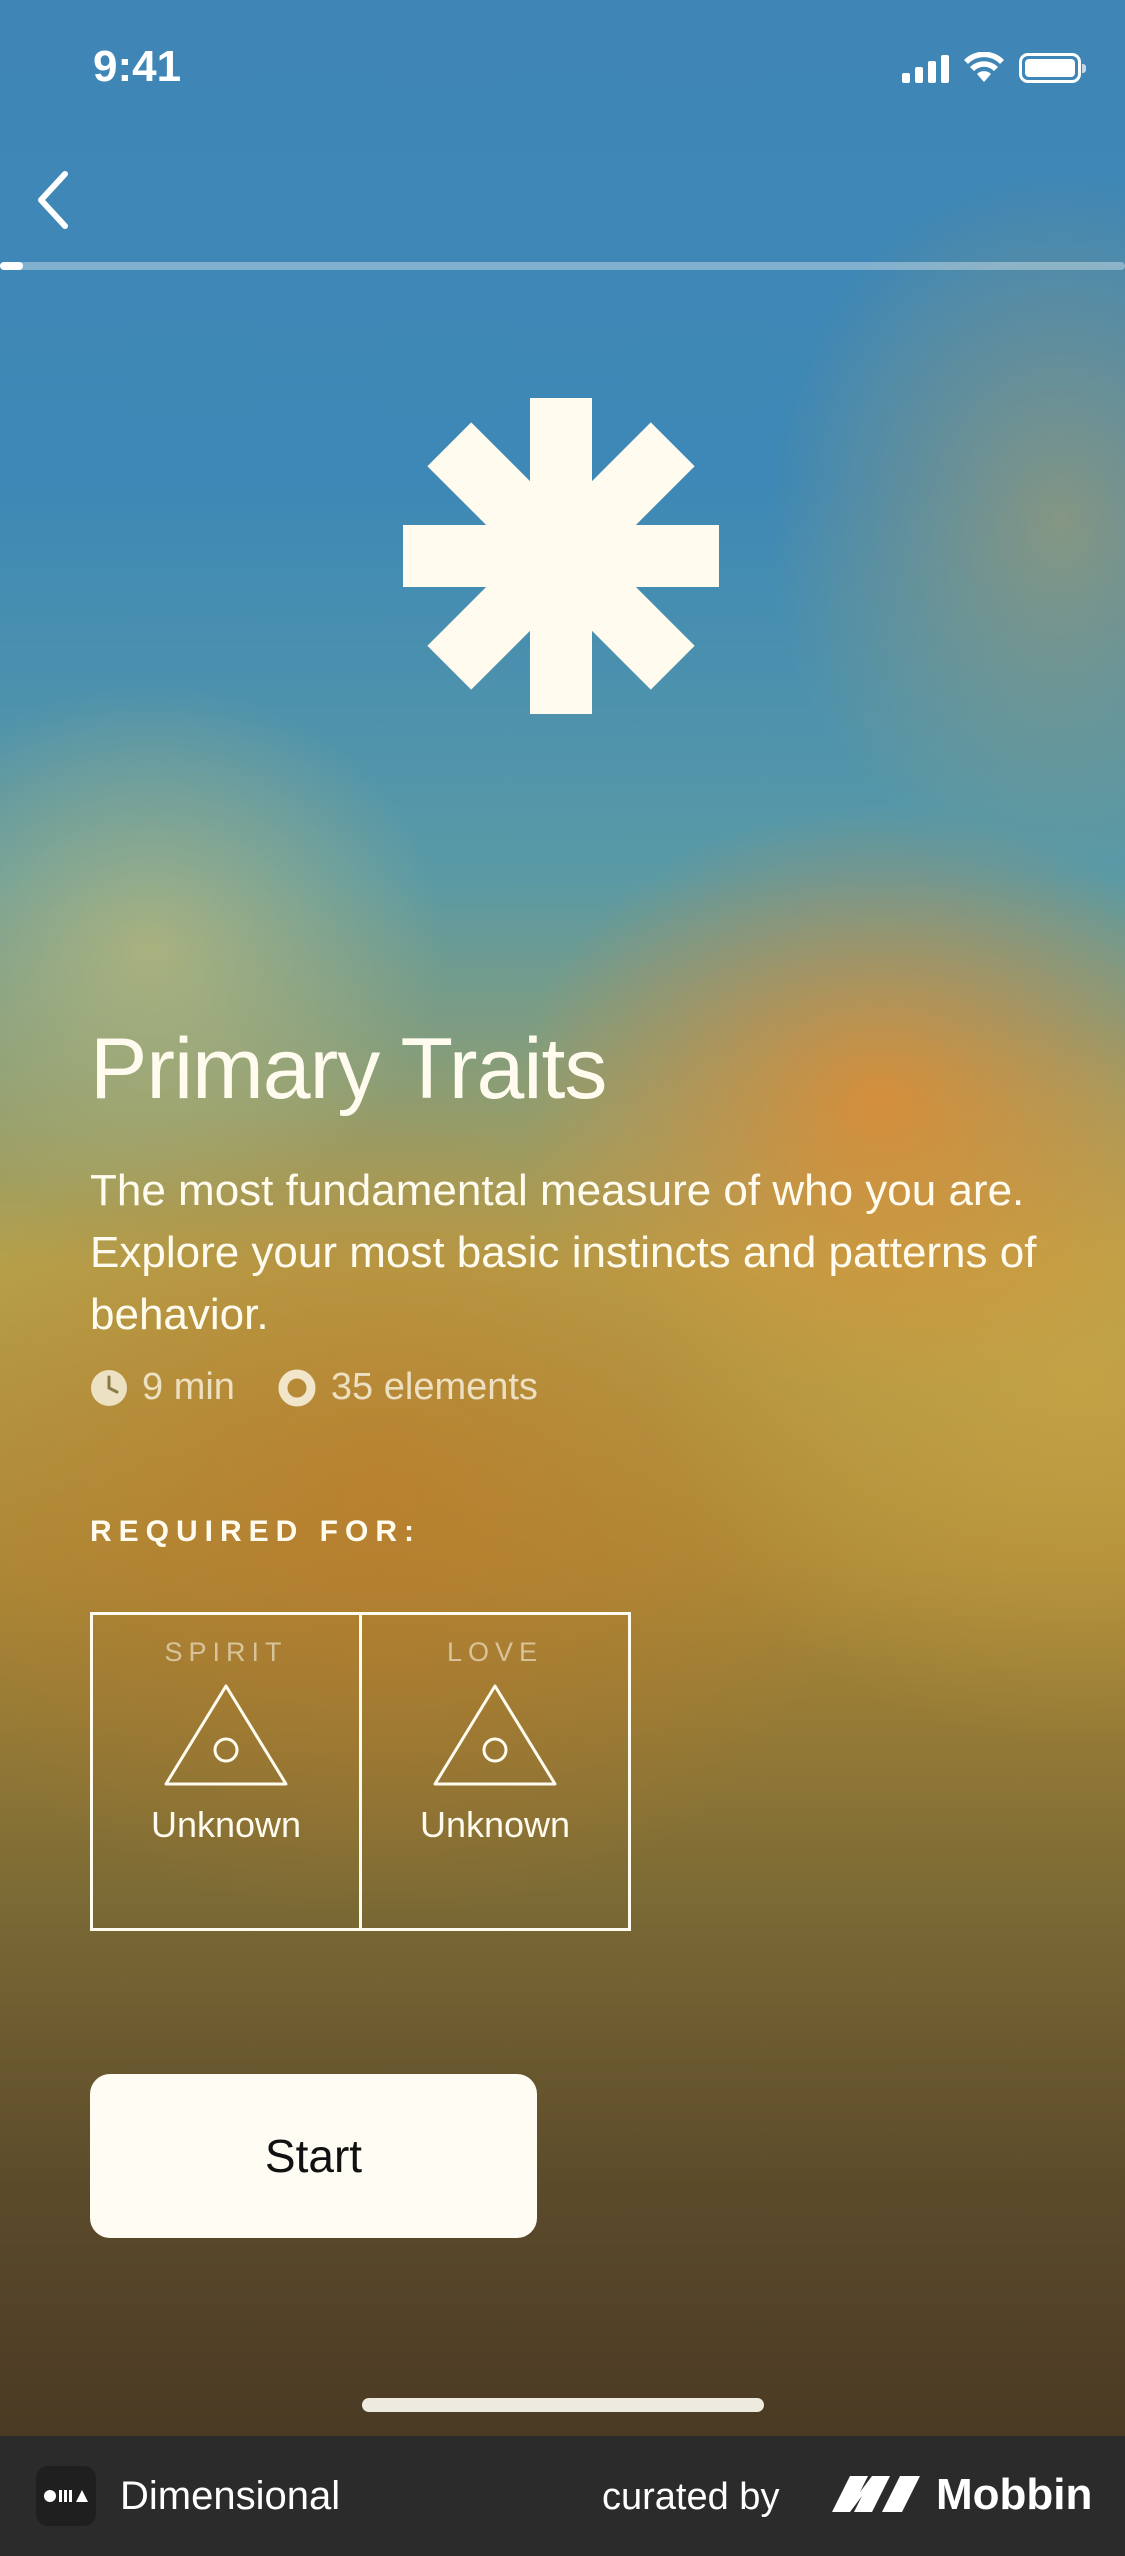  What do you see at coordinates (691, 2497) in the screenshot?
I see `curated-by-text: curated by` at bounding box center [691, 2497].